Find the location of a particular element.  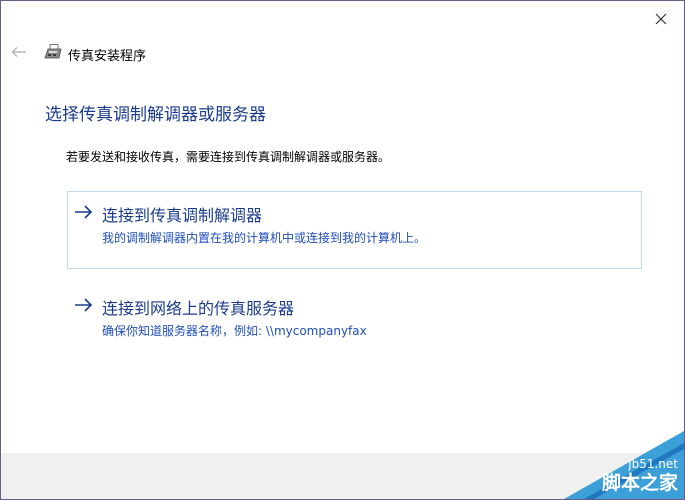

back-button is located at coordinates (19, 52).